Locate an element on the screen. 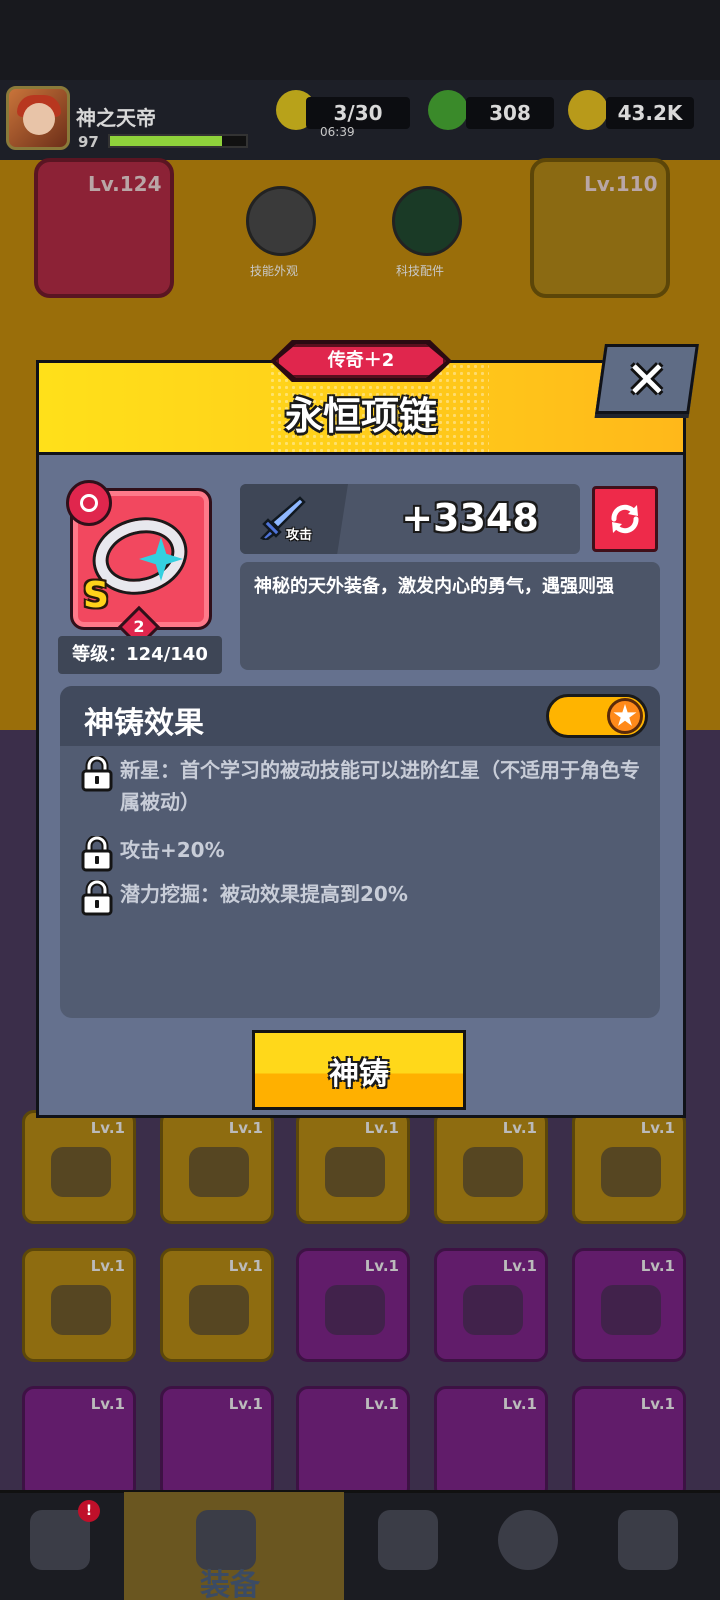 This screenshot has width=720, height=1600. close-icon: ✕ is located at coordinates (646, 380).